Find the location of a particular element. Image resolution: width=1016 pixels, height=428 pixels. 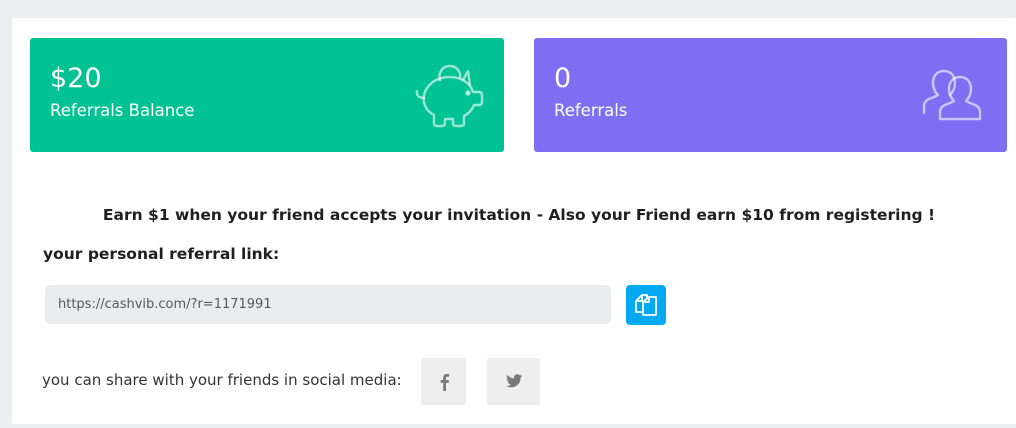

users-icon is located at coordinates (952, 95).